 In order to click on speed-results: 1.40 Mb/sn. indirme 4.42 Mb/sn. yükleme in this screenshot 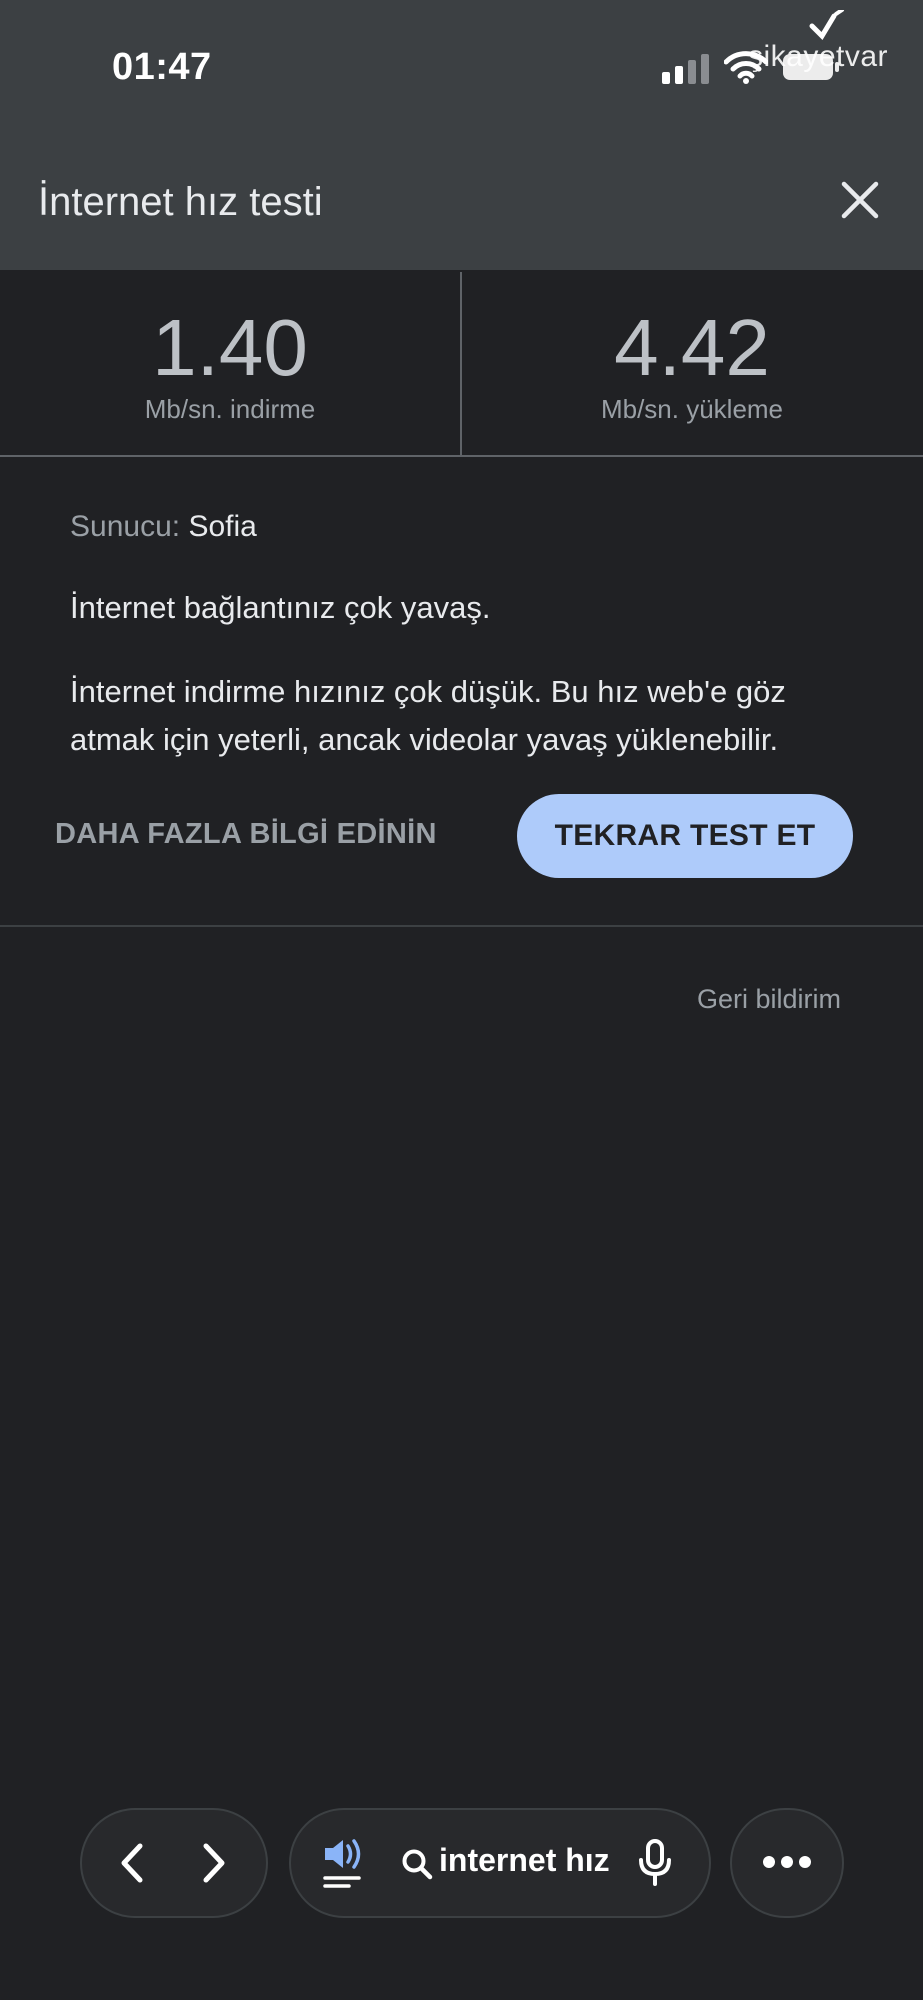, I will do `click(461, 364)`.